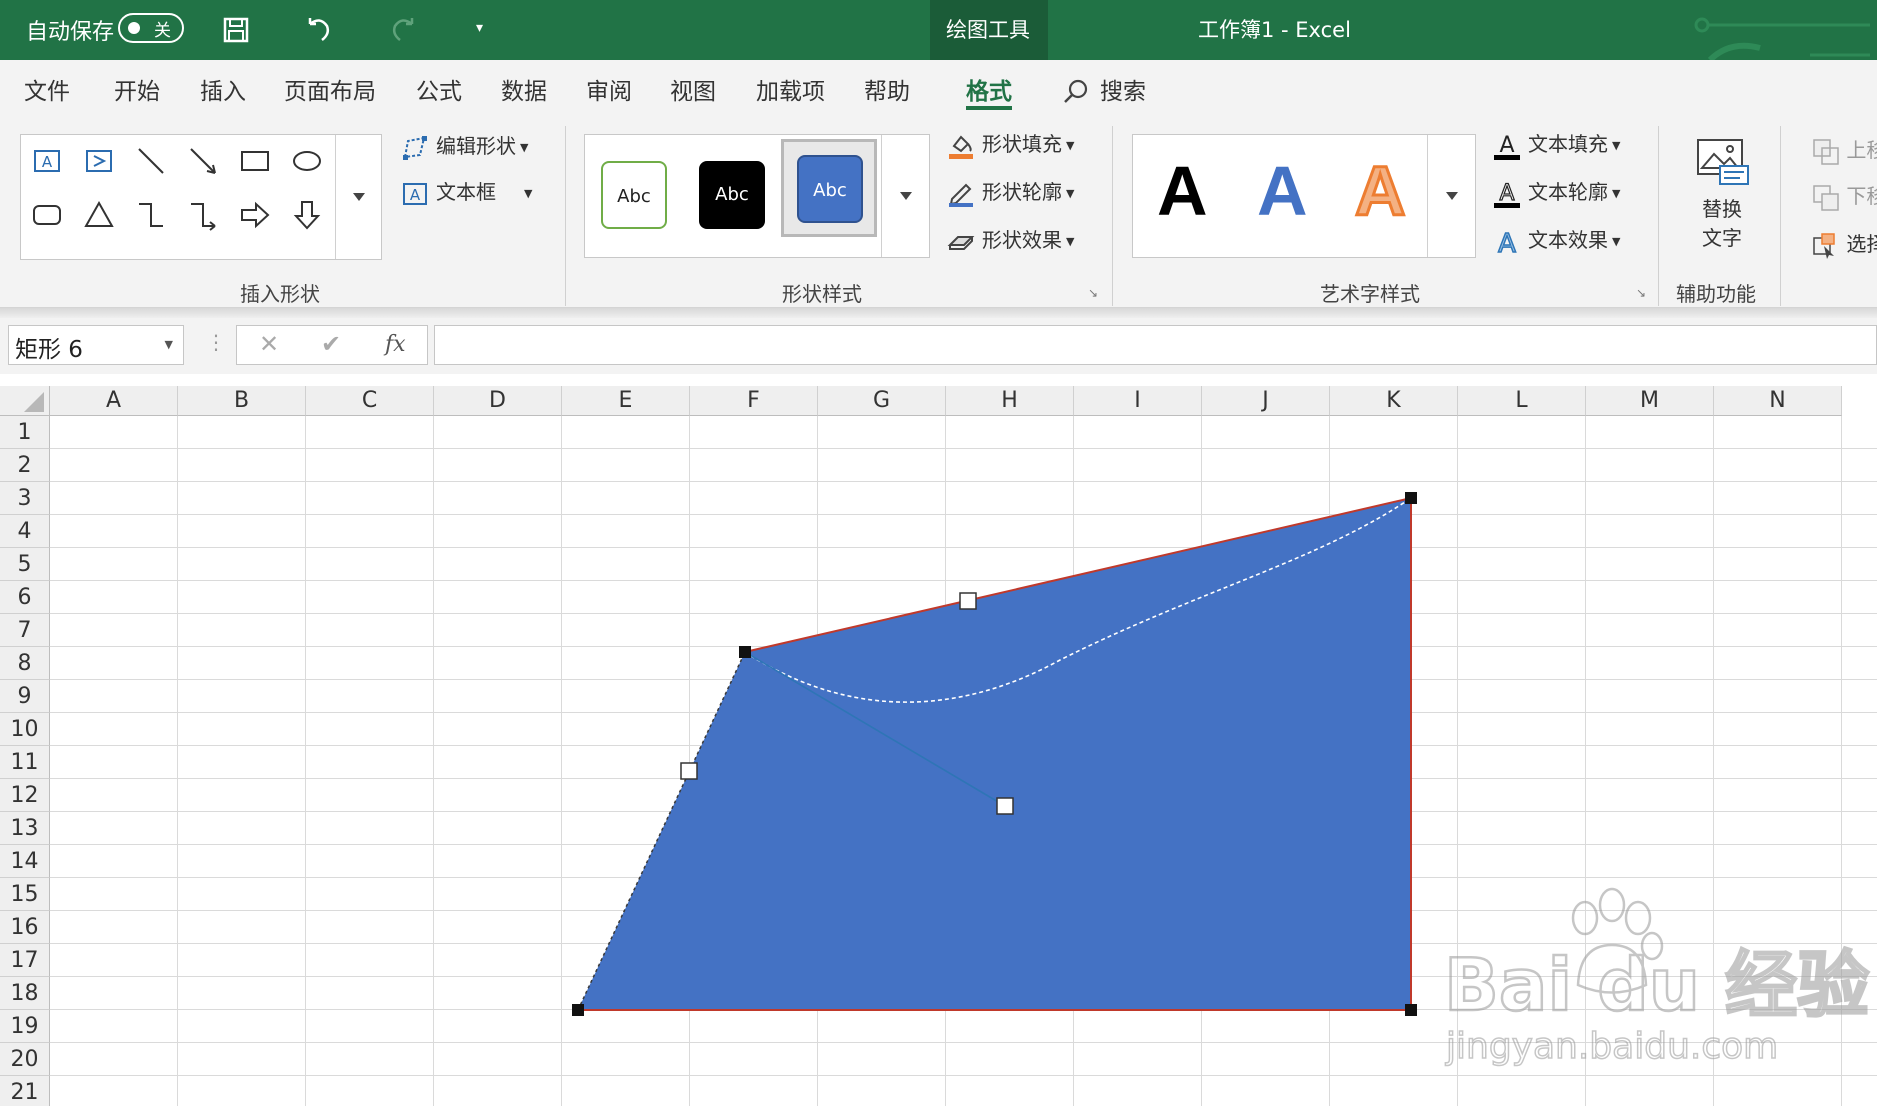 The height and width of the screenshot is (1106, 1877). What do you see at coordinates (626, 401) in the screenshot?
I see `column-header-e: E` at bounding box center [626, 401].